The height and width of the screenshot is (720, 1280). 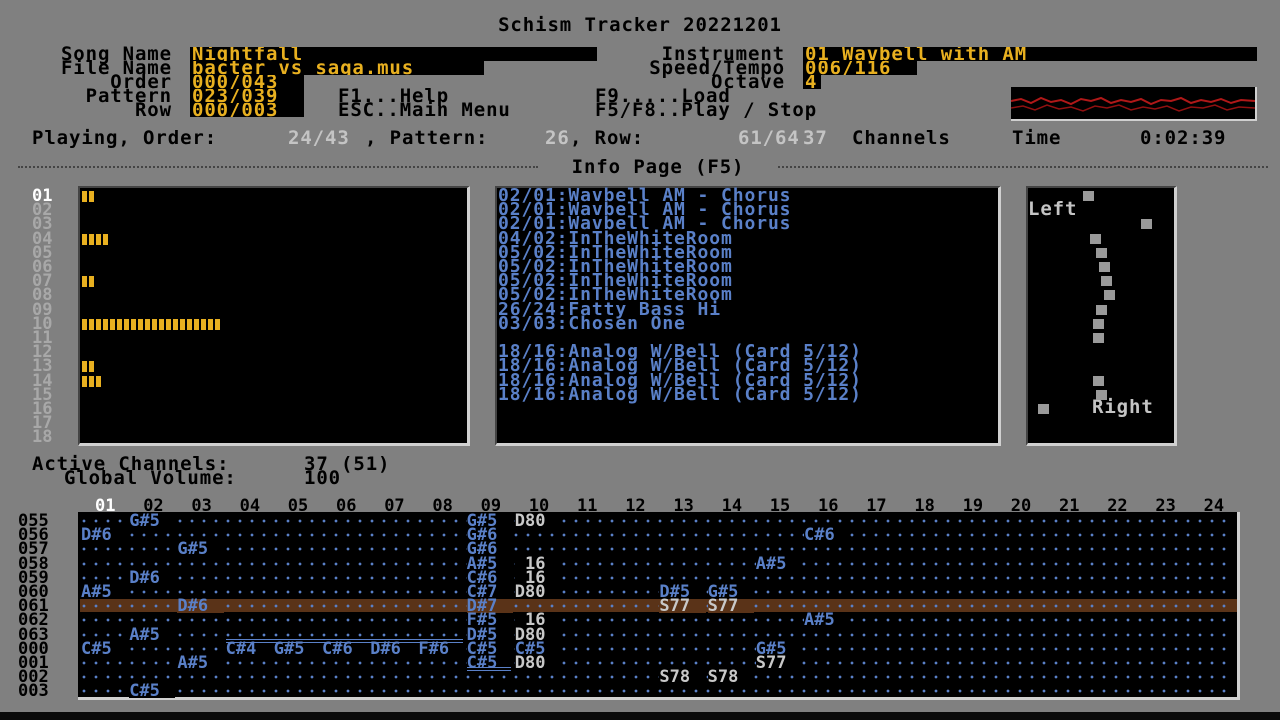 I want to click on pattern-channel-header: 08, so click(x=442, y=506).